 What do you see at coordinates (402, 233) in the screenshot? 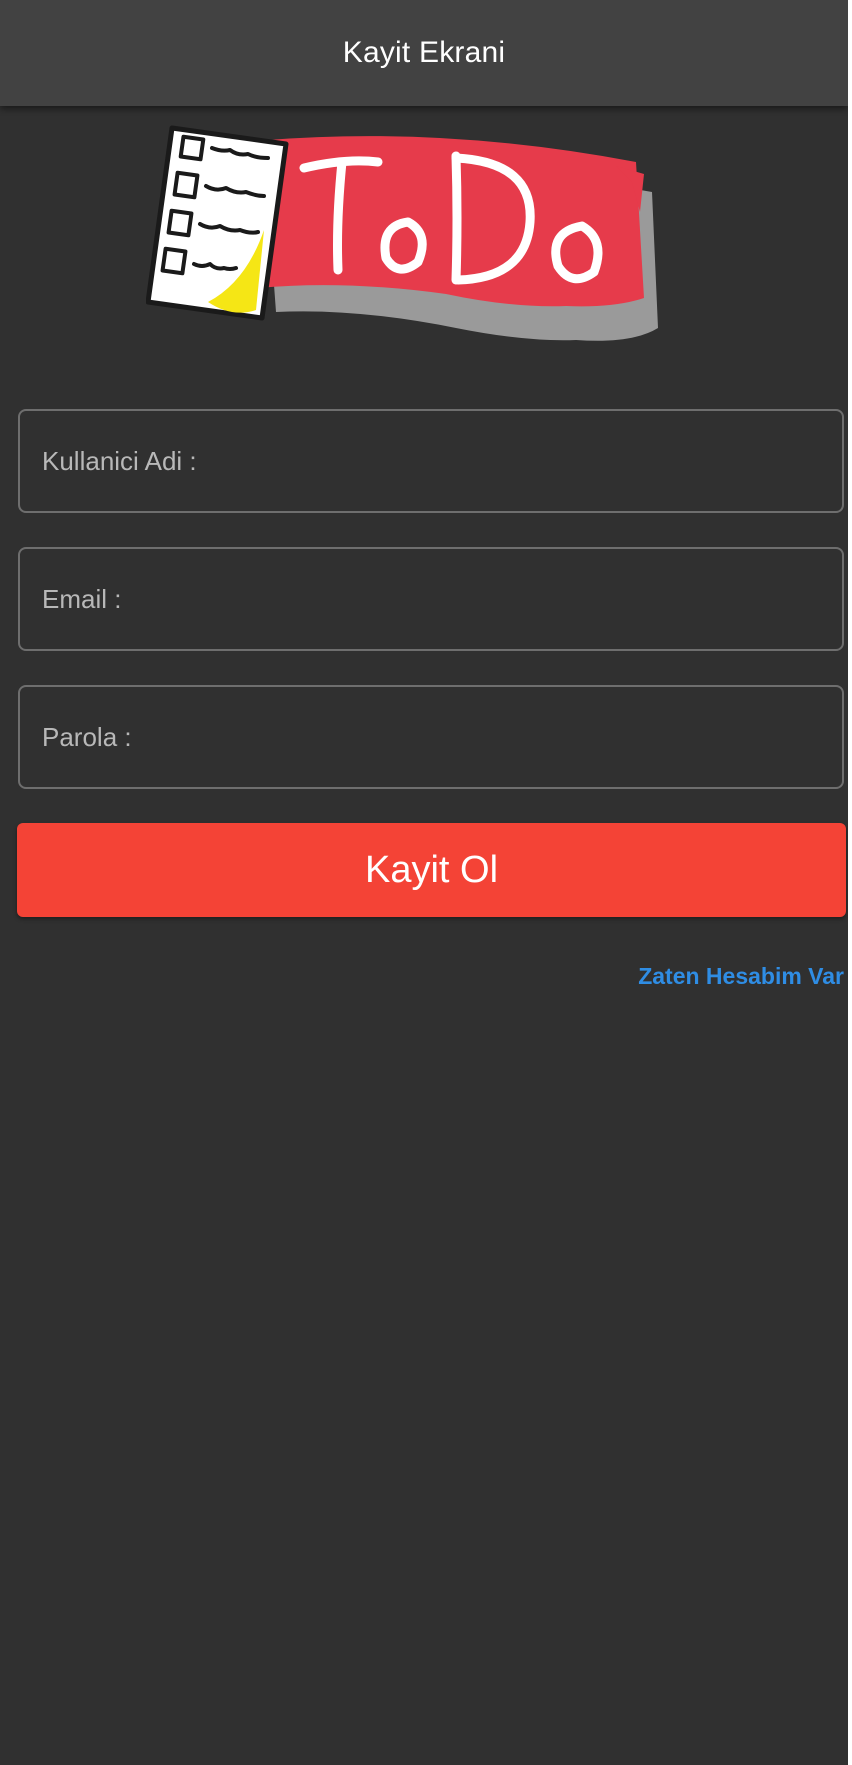
I see `todo-logo` at bounding box center [402, 233].